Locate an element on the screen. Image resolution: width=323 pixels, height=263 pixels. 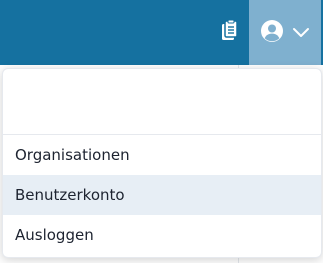
user-circle-icon is located at coordinates (272, 33).